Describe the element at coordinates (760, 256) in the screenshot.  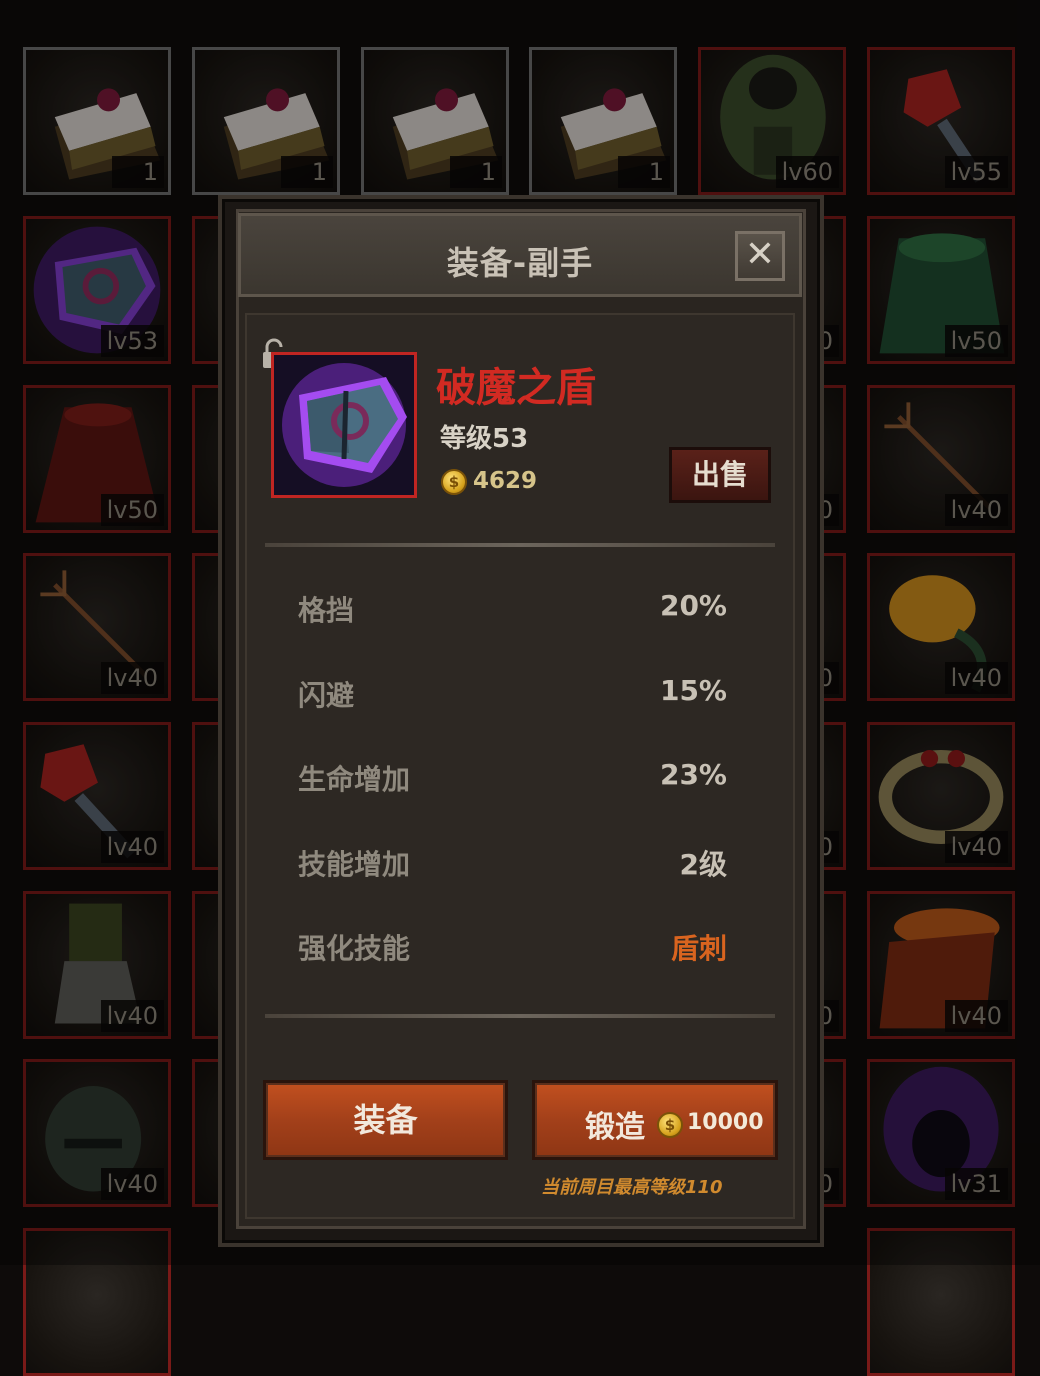
I see `close-button: ✕` at that location.